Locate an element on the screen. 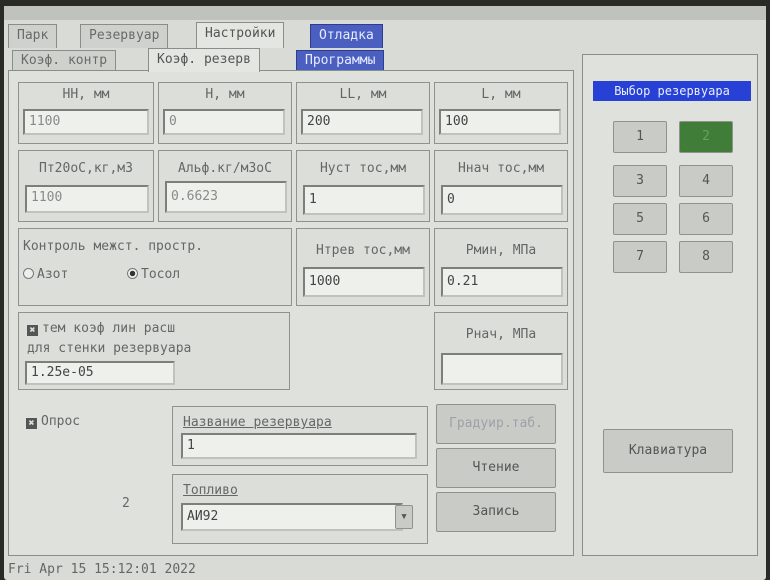 This screenshot has height=580, width=770. subtab-programs: Программы is located at coordinates (340, 61).